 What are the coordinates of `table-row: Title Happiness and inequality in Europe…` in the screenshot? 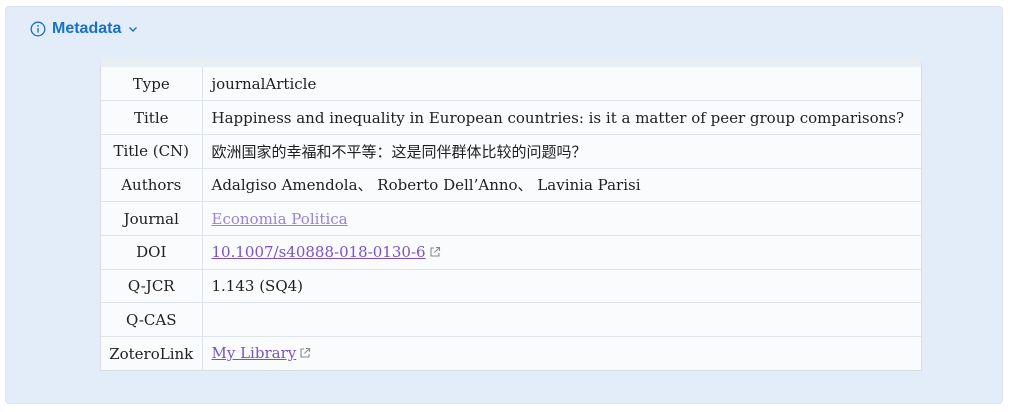 It's located at (511, 117).